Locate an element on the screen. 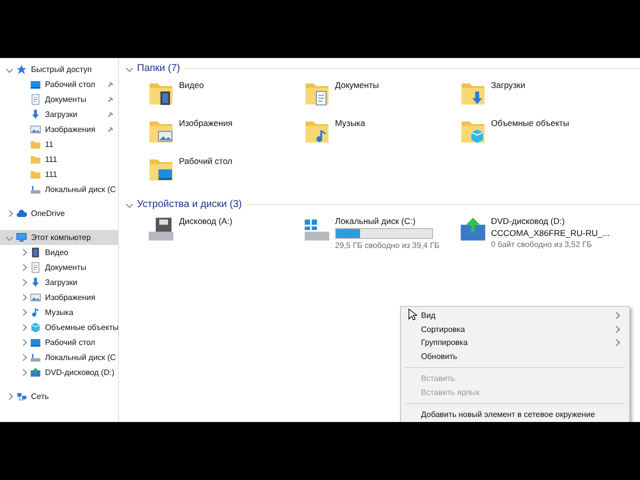 This screenshot has height=480, width=640. folder-name: Музыка is located at coordinates (350, 135).